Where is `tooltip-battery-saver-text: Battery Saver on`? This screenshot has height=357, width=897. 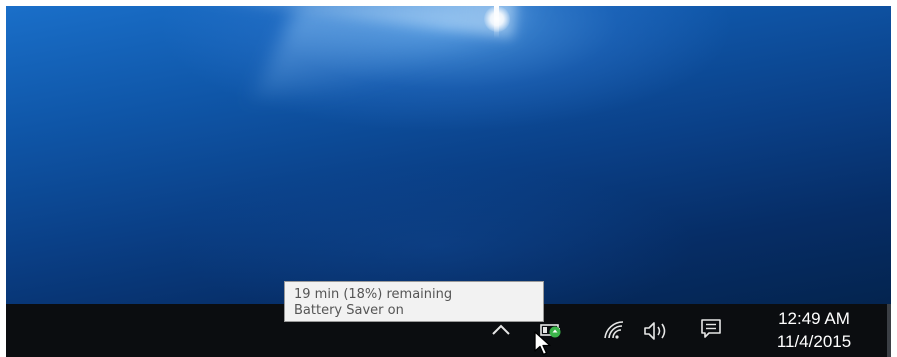 tooltip-battery-saver-text: Battery Saver on is located at coordinates (349, 310).